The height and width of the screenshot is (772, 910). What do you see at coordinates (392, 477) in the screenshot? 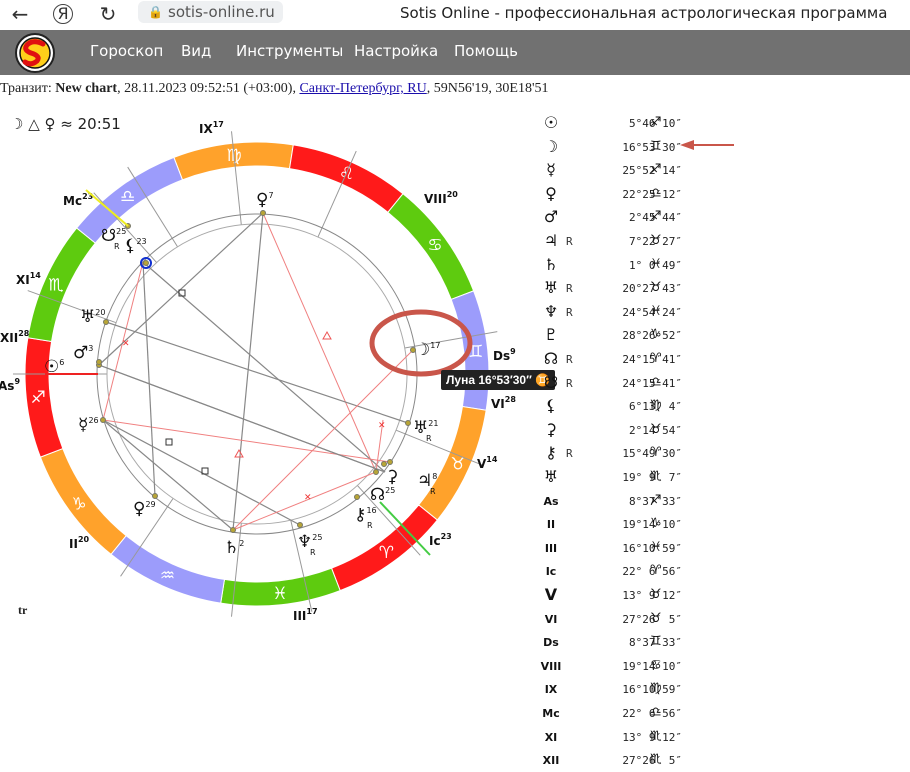
I see `planet-label: ⚳` at bounding box center [392, 477].